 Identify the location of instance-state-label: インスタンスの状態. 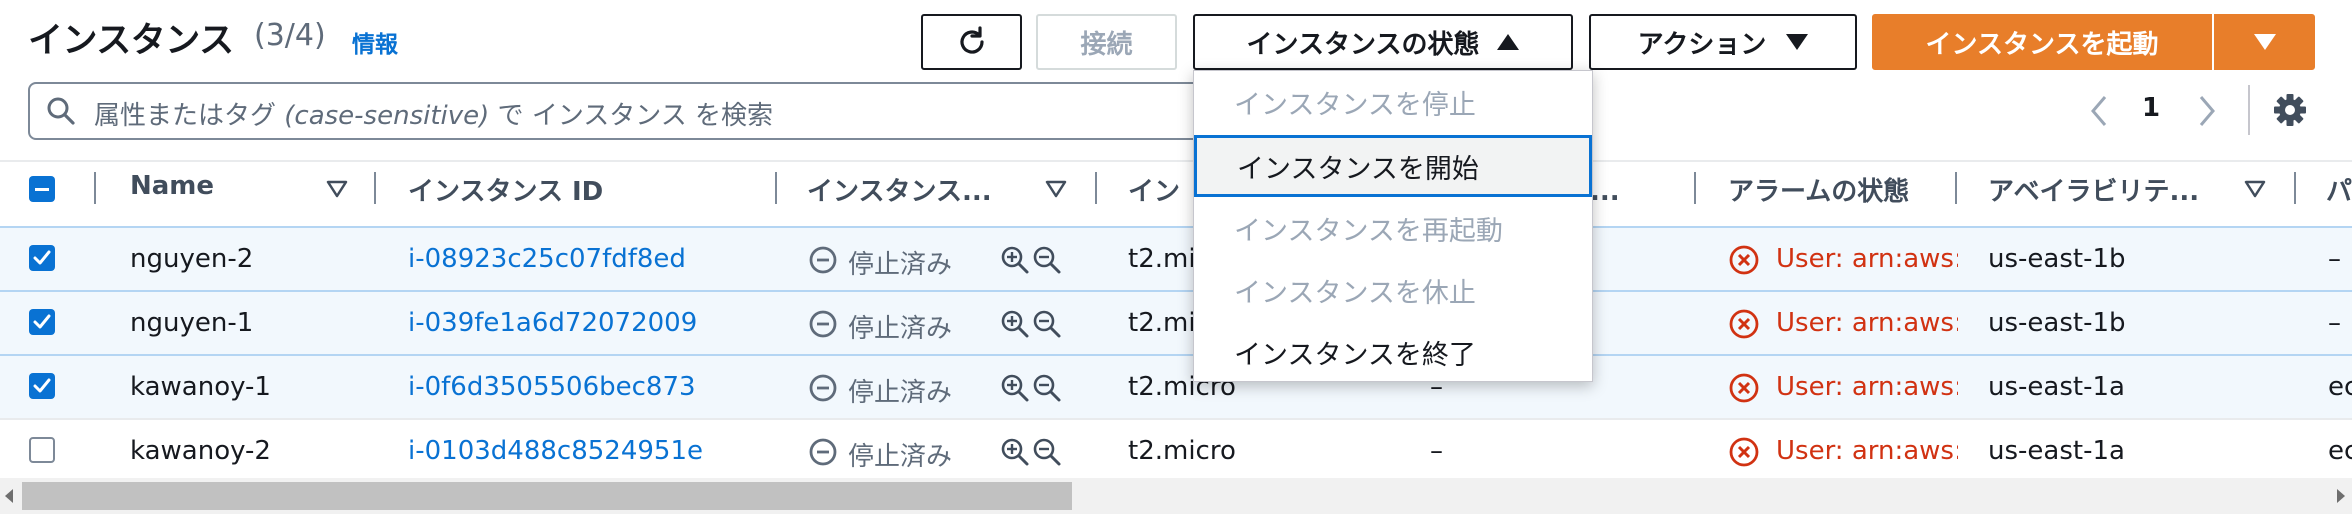
(1363, 44).